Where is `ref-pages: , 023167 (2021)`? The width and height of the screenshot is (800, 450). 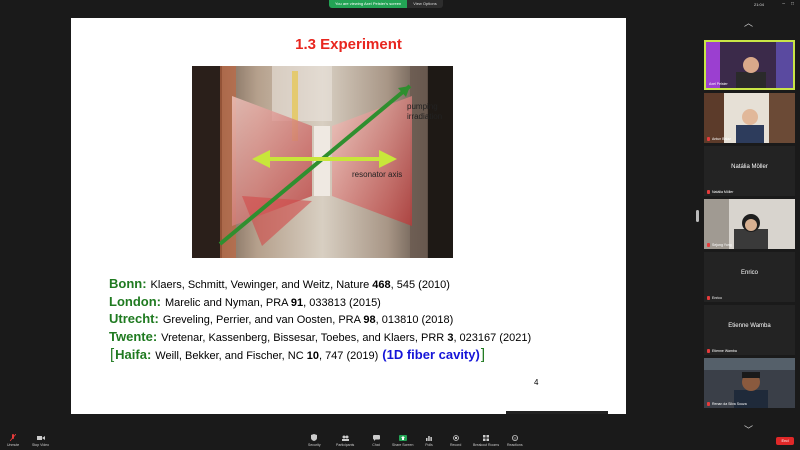 ref-pages: , 023167 (2021) is located at coordinates (492, 337).